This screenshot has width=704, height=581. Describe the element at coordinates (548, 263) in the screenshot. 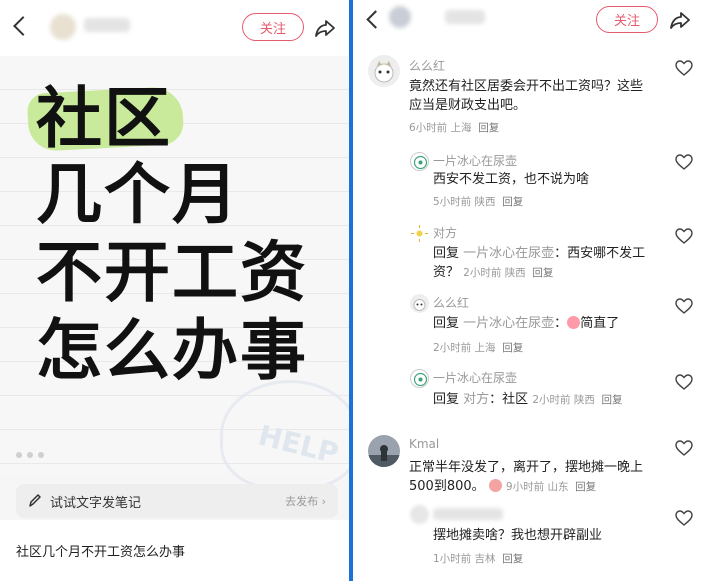

I see `comment-text-block: 回复 一片冰心在尿壶：西安哪不发工资？ 2小时前 陕西 回复` at that location.